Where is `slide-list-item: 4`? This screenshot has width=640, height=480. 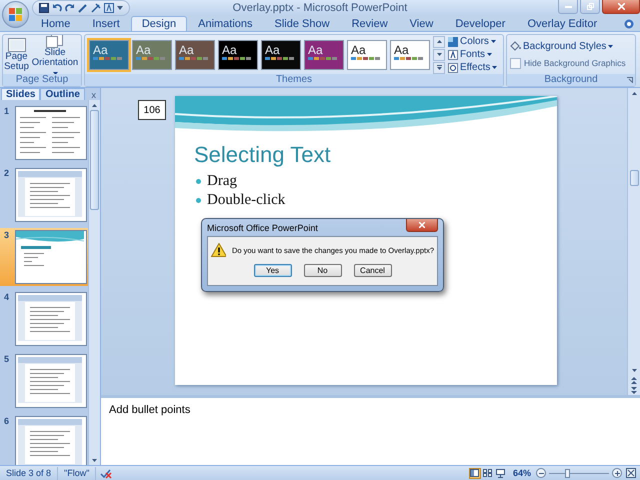
slide-list-item: 4 is located at coordinates (44, 319).